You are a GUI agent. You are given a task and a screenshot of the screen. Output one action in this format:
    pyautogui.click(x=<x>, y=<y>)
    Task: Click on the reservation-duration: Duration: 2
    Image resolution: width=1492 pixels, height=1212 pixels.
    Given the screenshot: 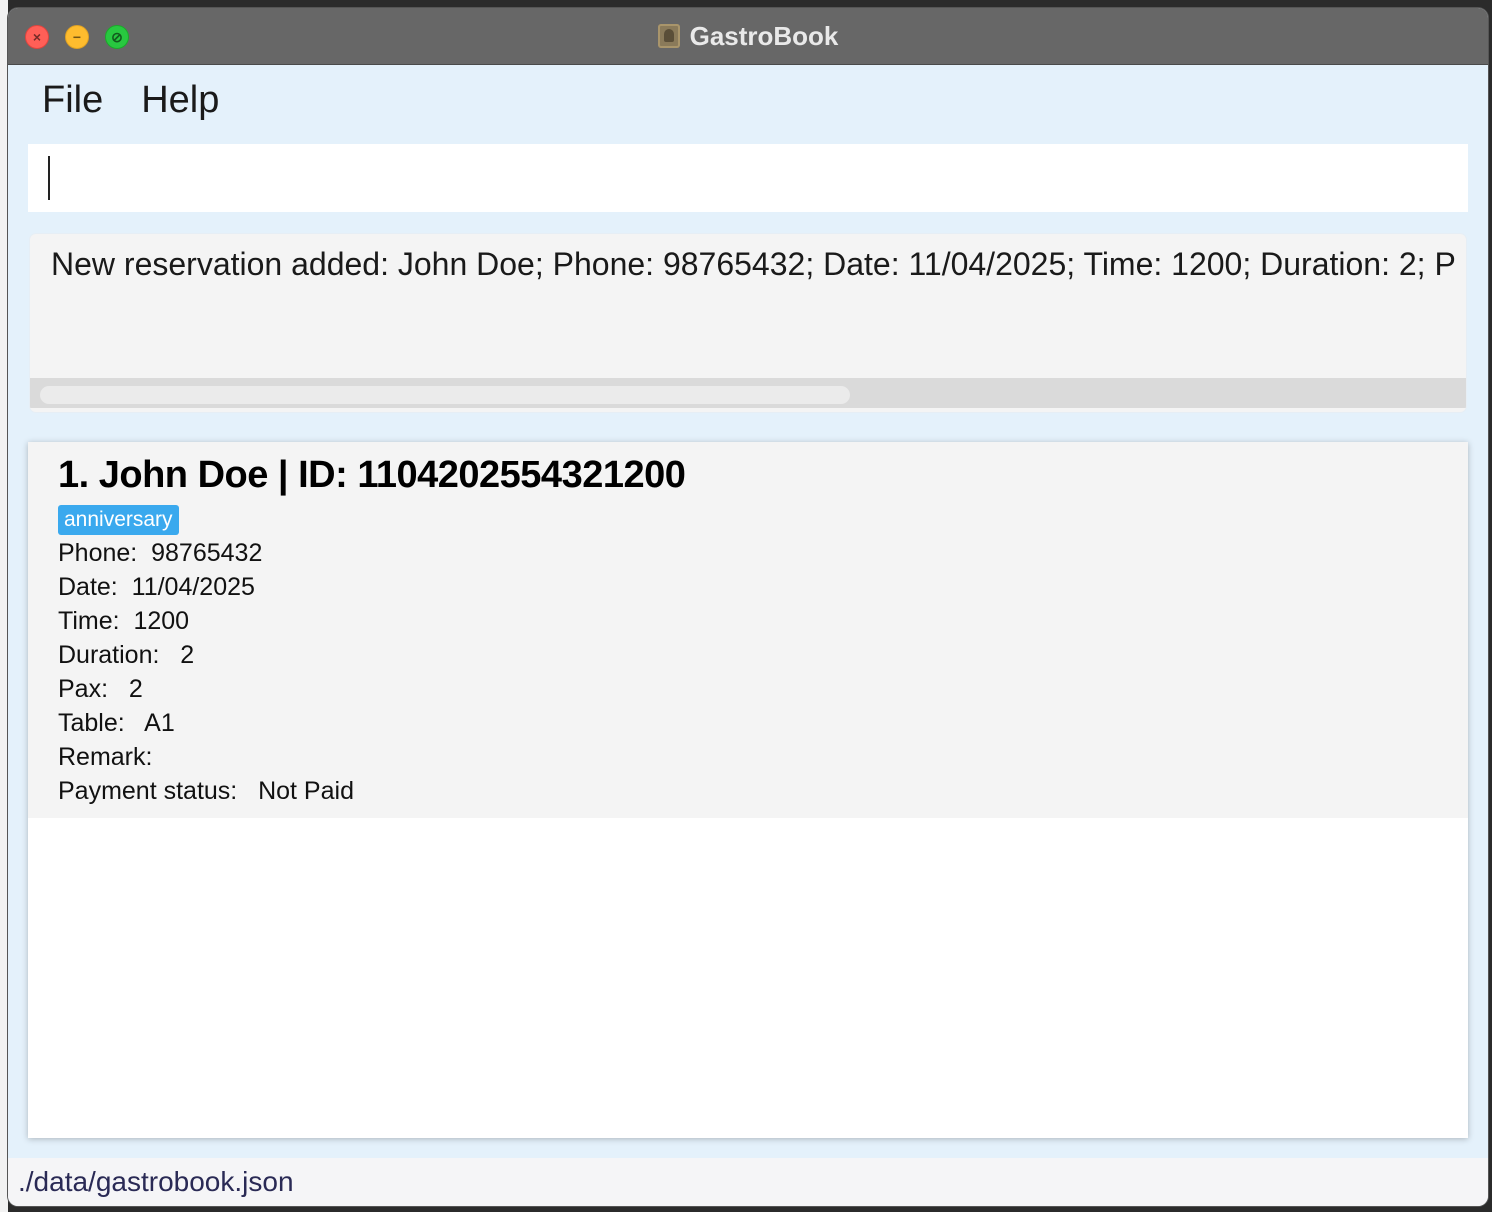 What is the action you would take?
    pyautogui.click(x=126, y=655)
    